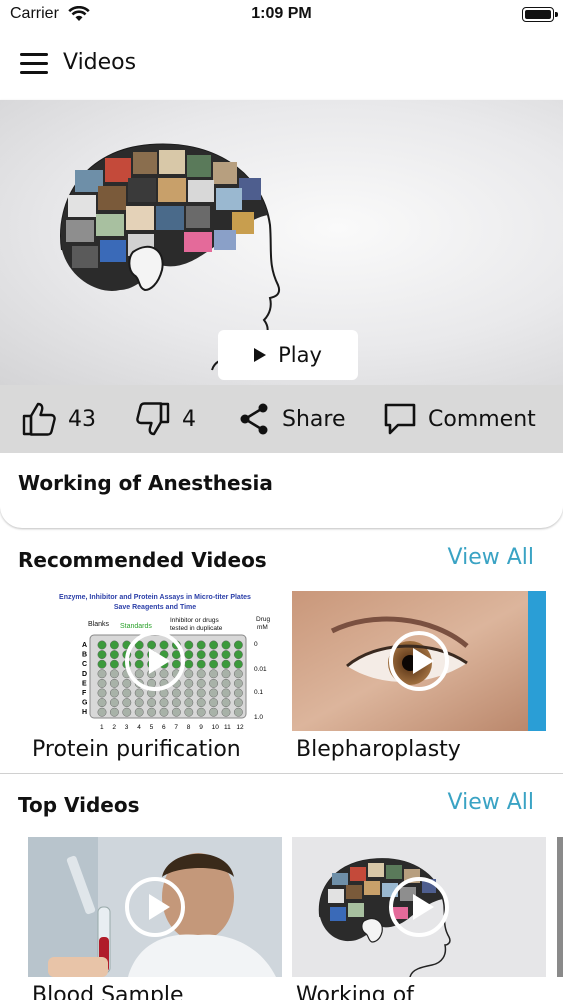 This screenshot has height=1000, width=563. Describe the element at coordinates (260, 355) in the screenshot. I see `play-icon` at that location.